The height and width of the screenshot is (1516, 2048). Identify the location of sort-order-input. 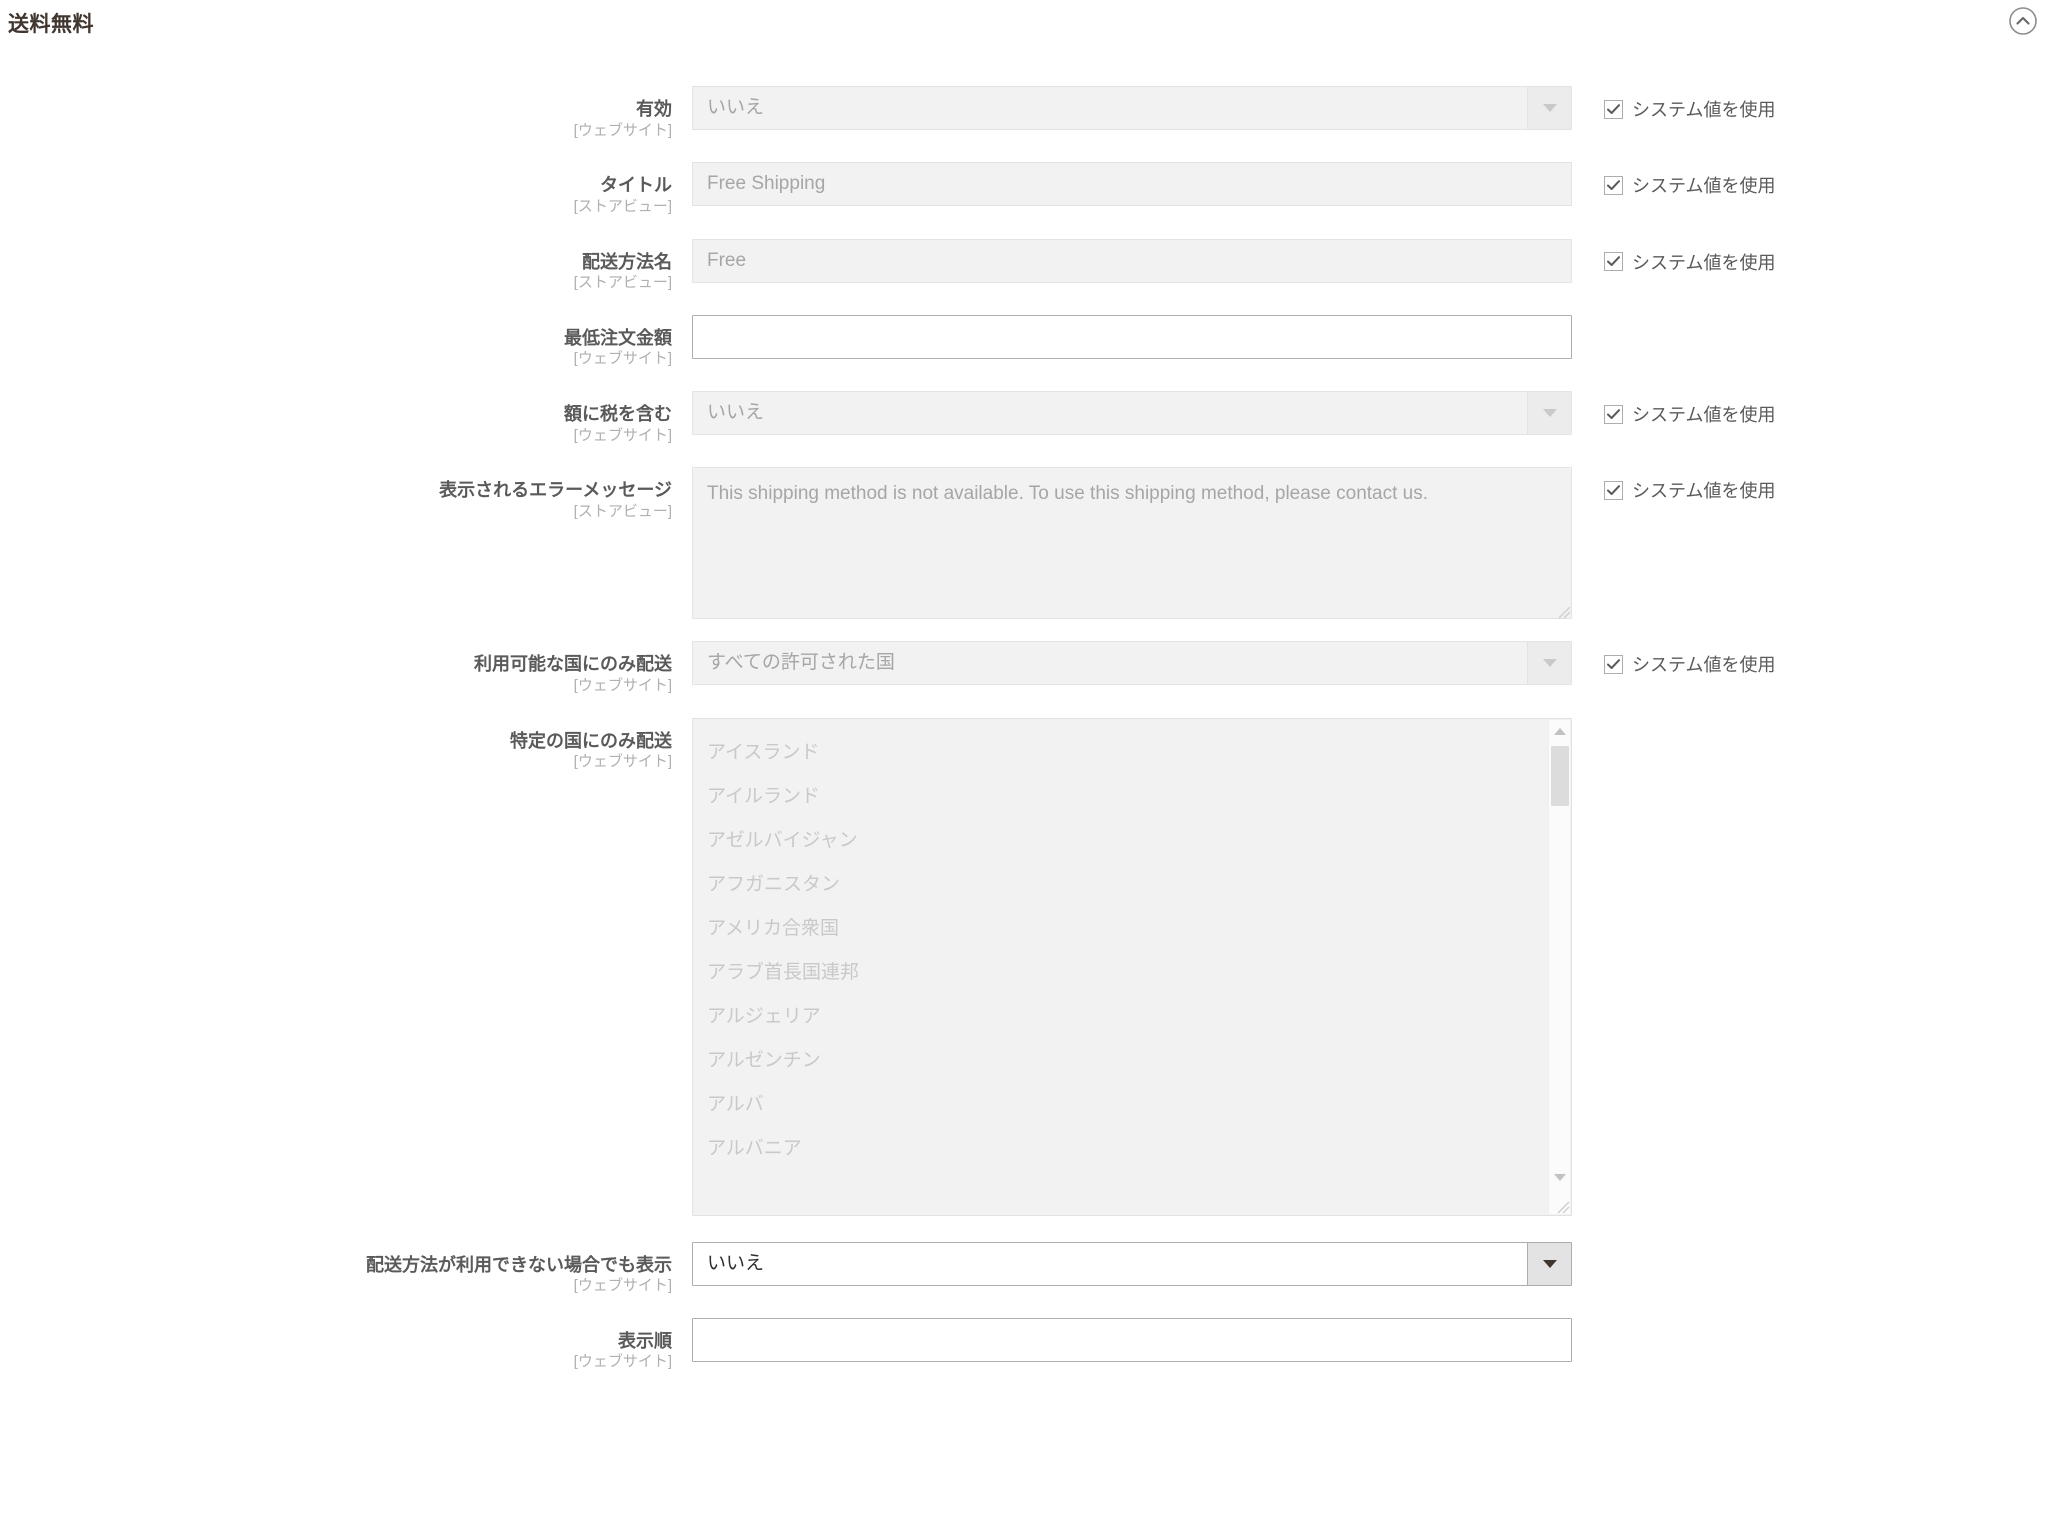
(1132, 1339).